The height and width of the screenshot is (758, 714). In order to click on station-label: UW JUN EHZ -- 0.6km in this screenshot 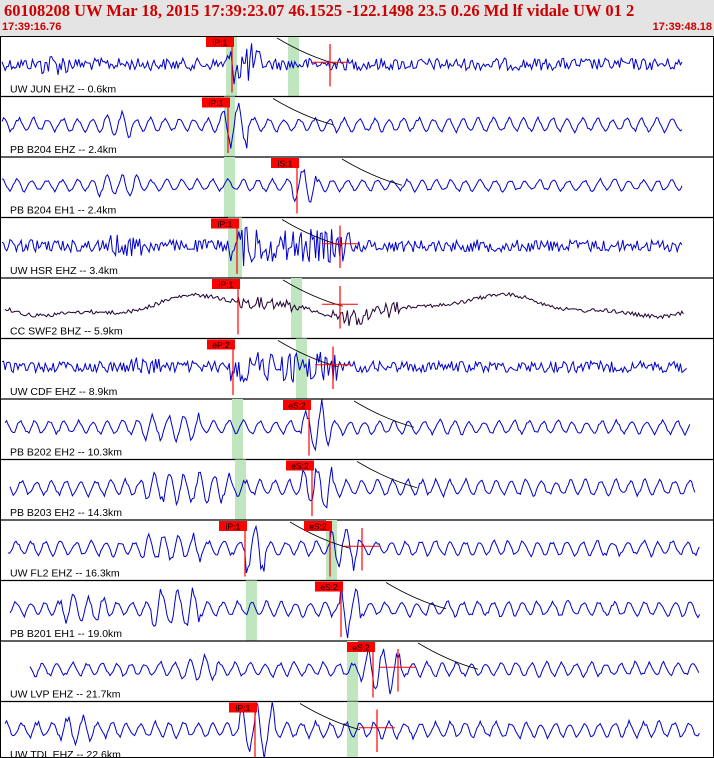, I will do `click(63, 90)`.